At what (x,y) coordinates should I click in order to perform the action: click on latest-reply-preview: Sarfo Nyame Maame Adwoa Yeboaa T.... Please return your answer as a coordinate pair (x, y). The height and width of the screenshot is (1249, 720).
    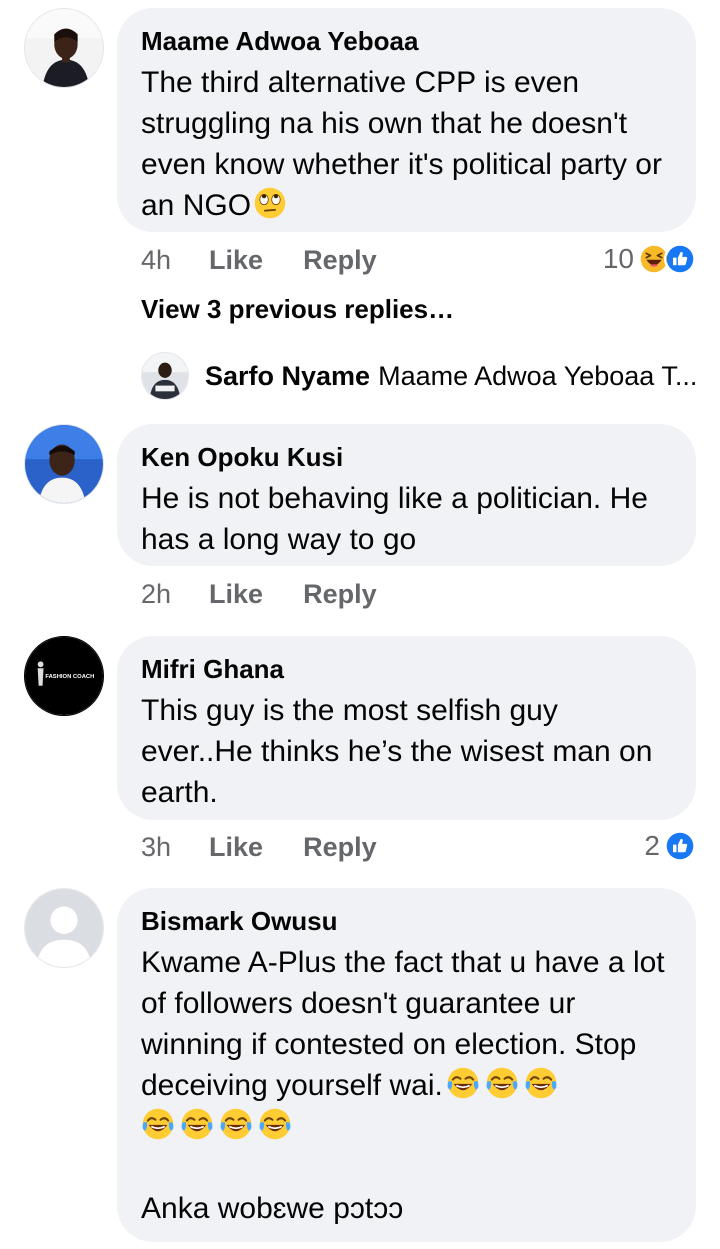
    Looking at the image, I should click on (419, 376).